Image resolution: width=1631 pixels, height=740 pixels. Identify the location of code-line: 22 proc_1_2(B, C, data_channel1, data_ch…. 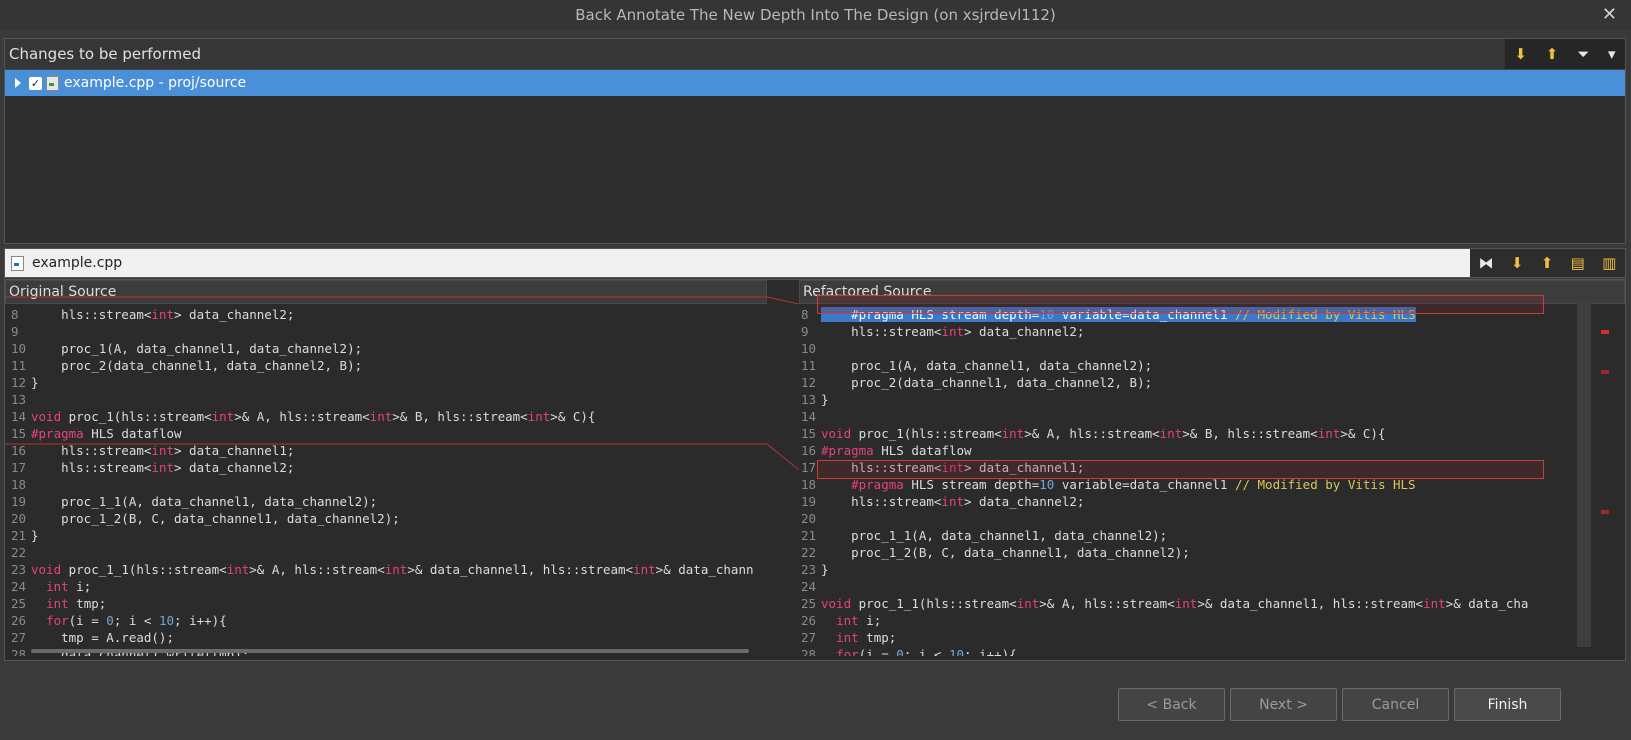
(1171, 552).